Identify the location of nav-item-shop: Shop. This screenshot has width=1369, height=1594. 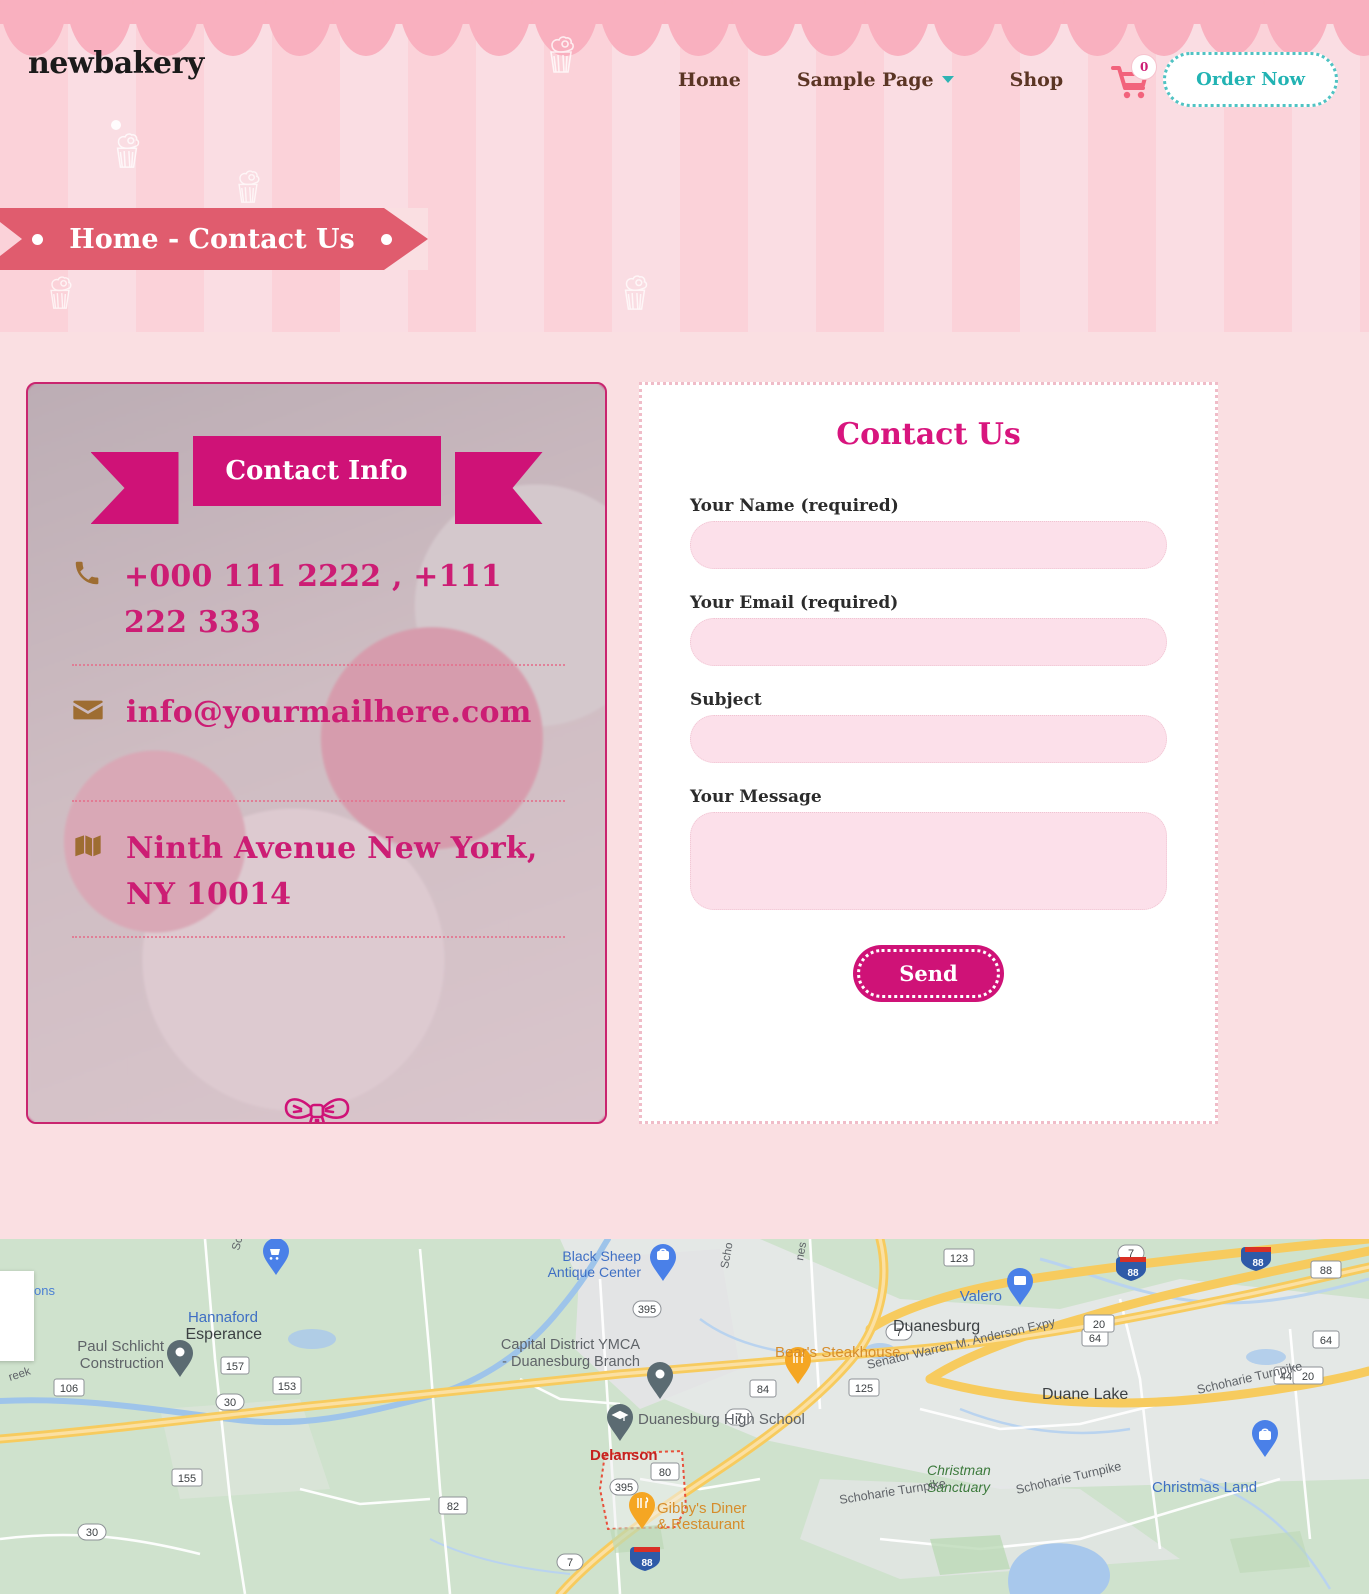
(1037, 80).